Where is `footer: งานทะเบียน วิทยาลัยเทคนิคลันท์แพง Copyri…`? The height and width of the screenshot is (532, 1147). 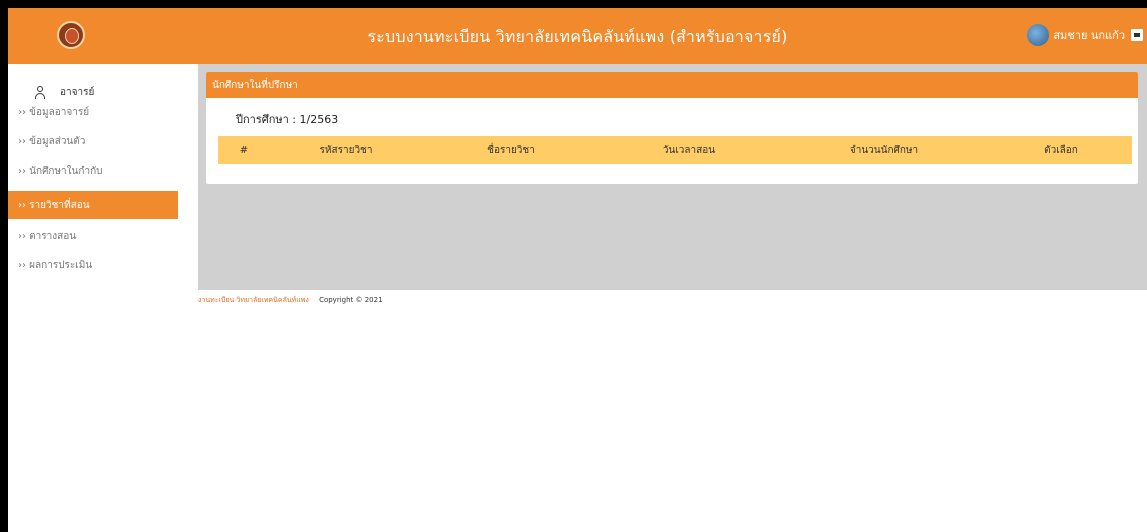
footer: งานทะเบียน วิทยาลัยเทคนิคลันท์แพง Copyri… is located at coordinates (290, 300).